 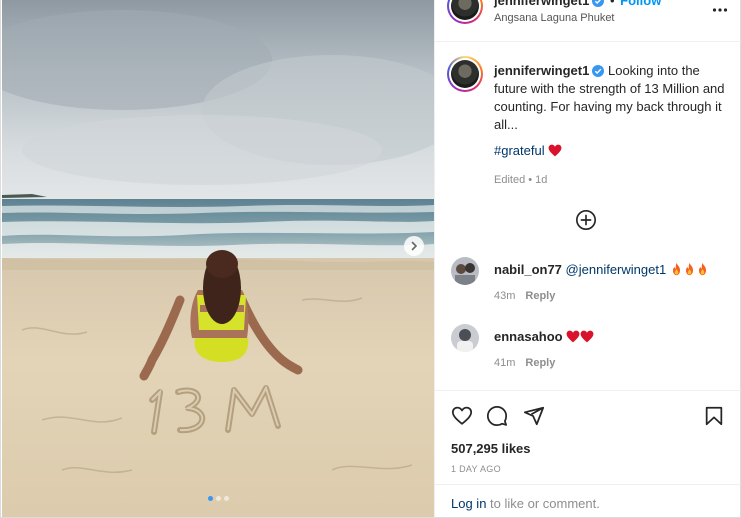 I want to click on carousel-indicator, so click(x=218, y=498).